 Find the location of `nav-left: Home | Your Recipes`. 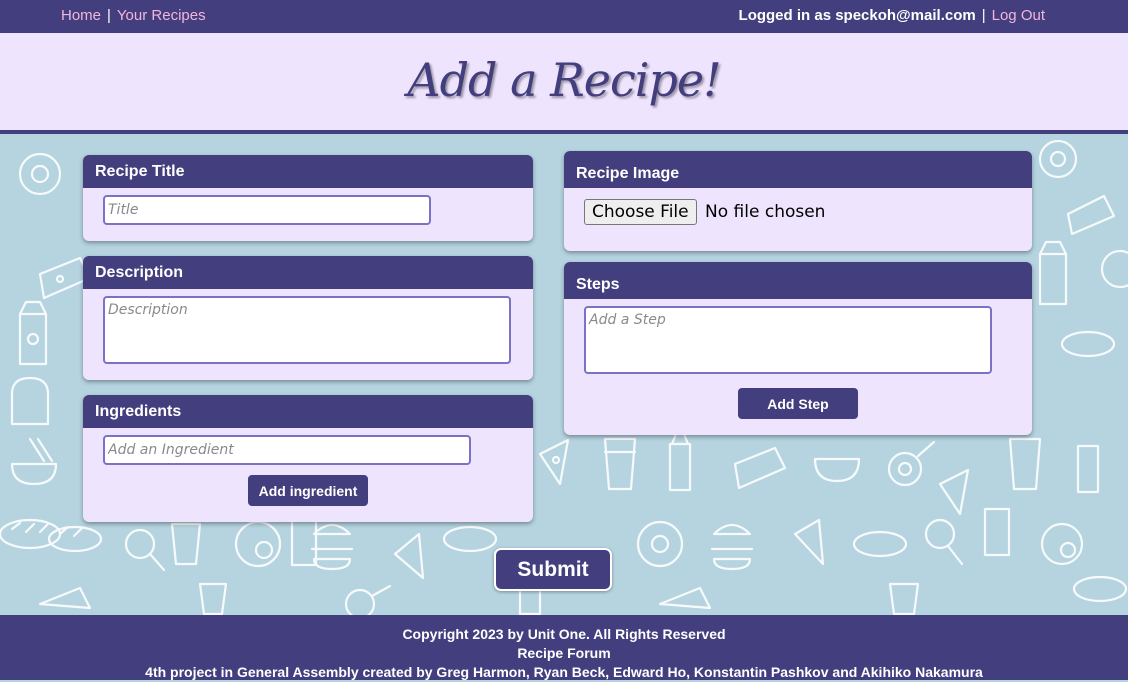

nav-left: Home | Your Recipes is located at coordinates (133, 15).